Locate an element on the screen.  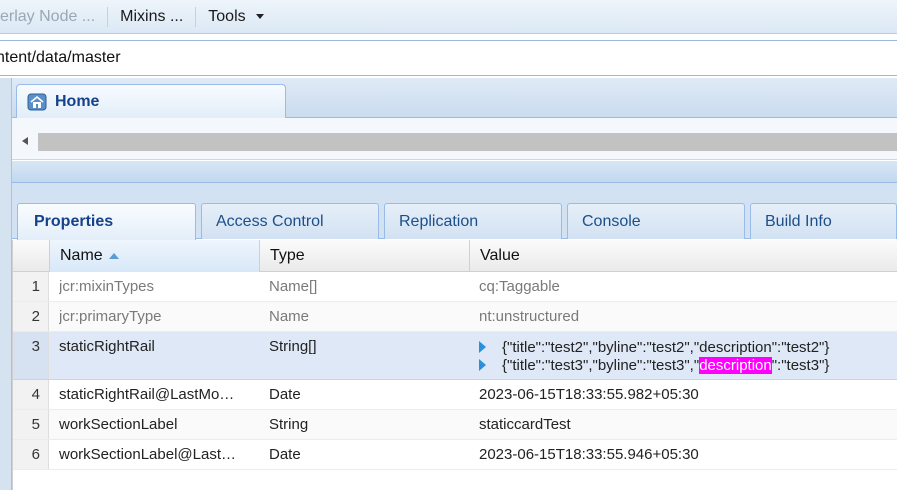
value-text-pre: {"title":"test3","byline":"test3"," is located at coordinates (601, 365).